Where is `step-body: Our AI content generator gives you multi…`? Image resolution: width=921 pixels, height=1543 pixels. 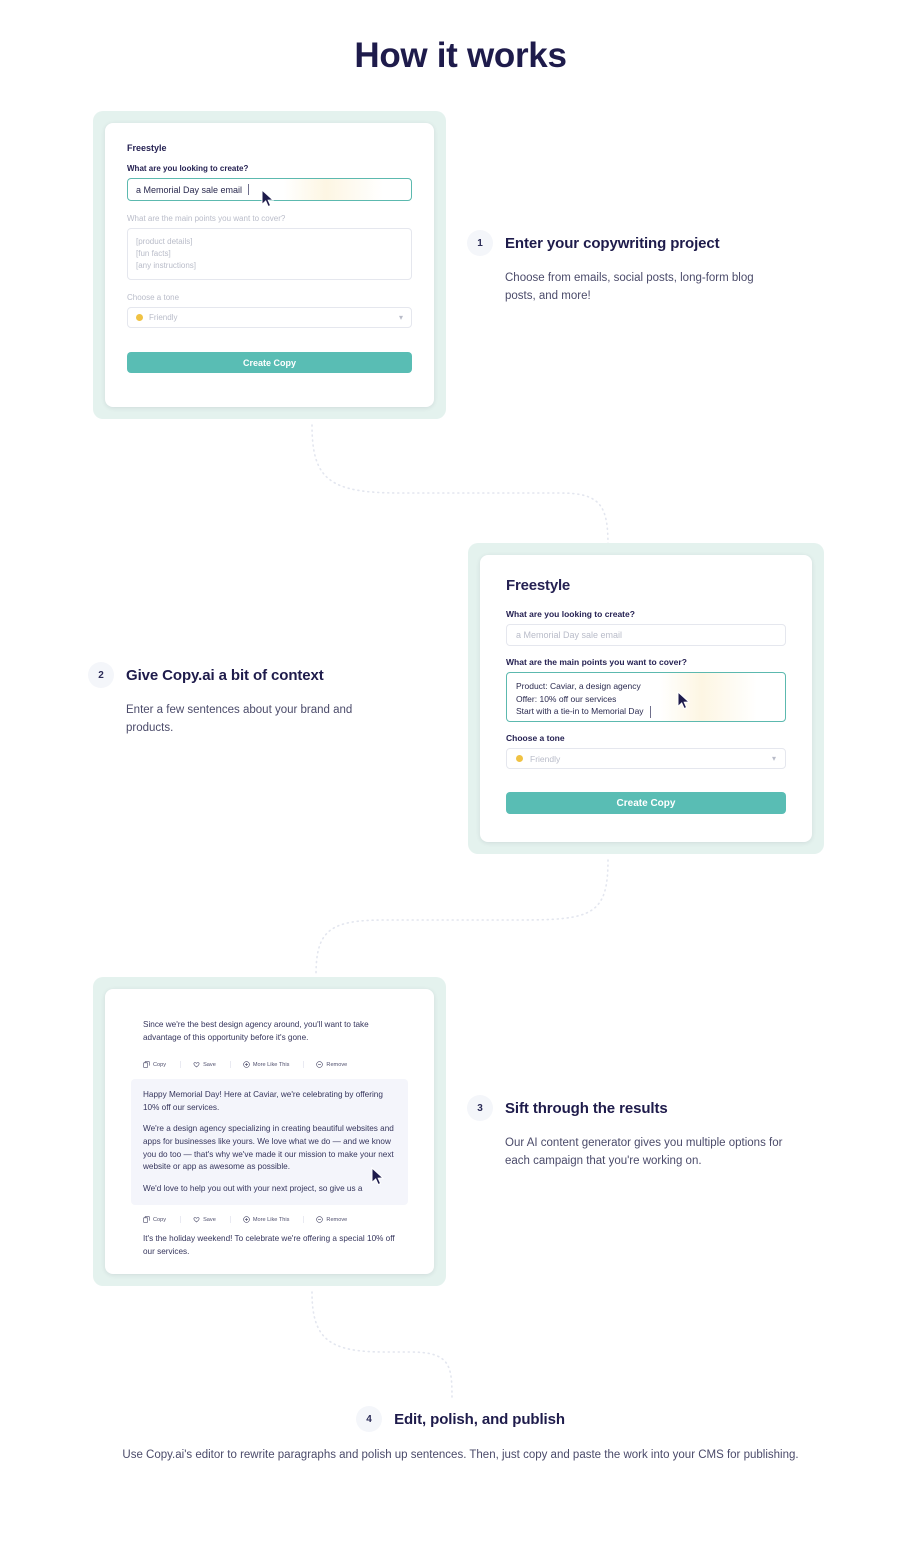
step-body: Our AI content generator gives you multi… is located at coordinates (644, 1152).